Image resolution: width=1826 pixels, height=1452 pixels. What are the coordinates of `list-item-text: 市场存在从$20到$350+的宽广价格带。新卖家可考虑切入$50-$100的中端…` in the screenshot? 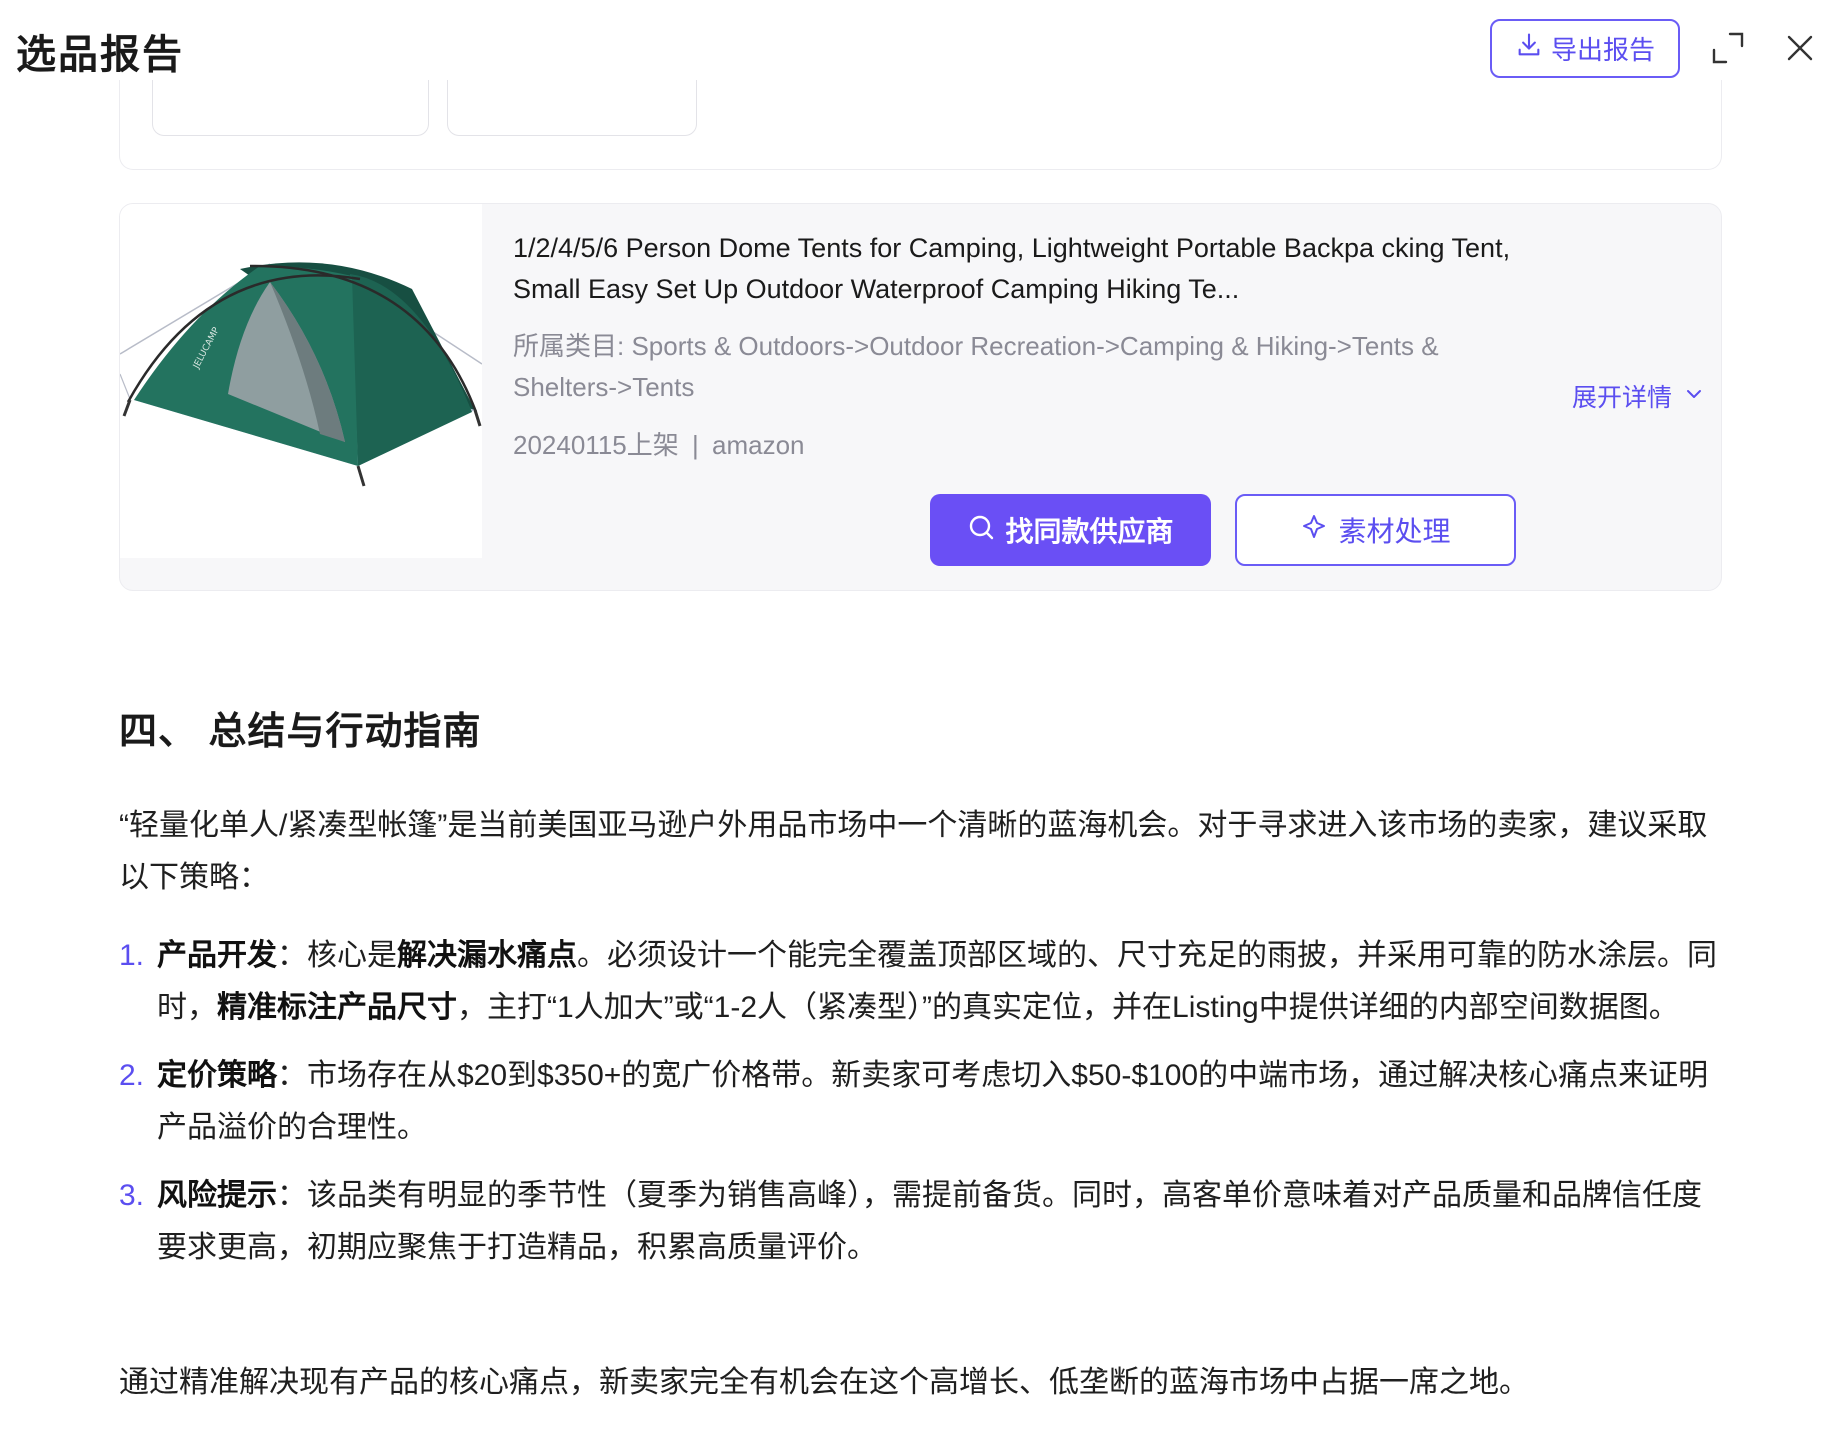 It's located at (933, 1101).